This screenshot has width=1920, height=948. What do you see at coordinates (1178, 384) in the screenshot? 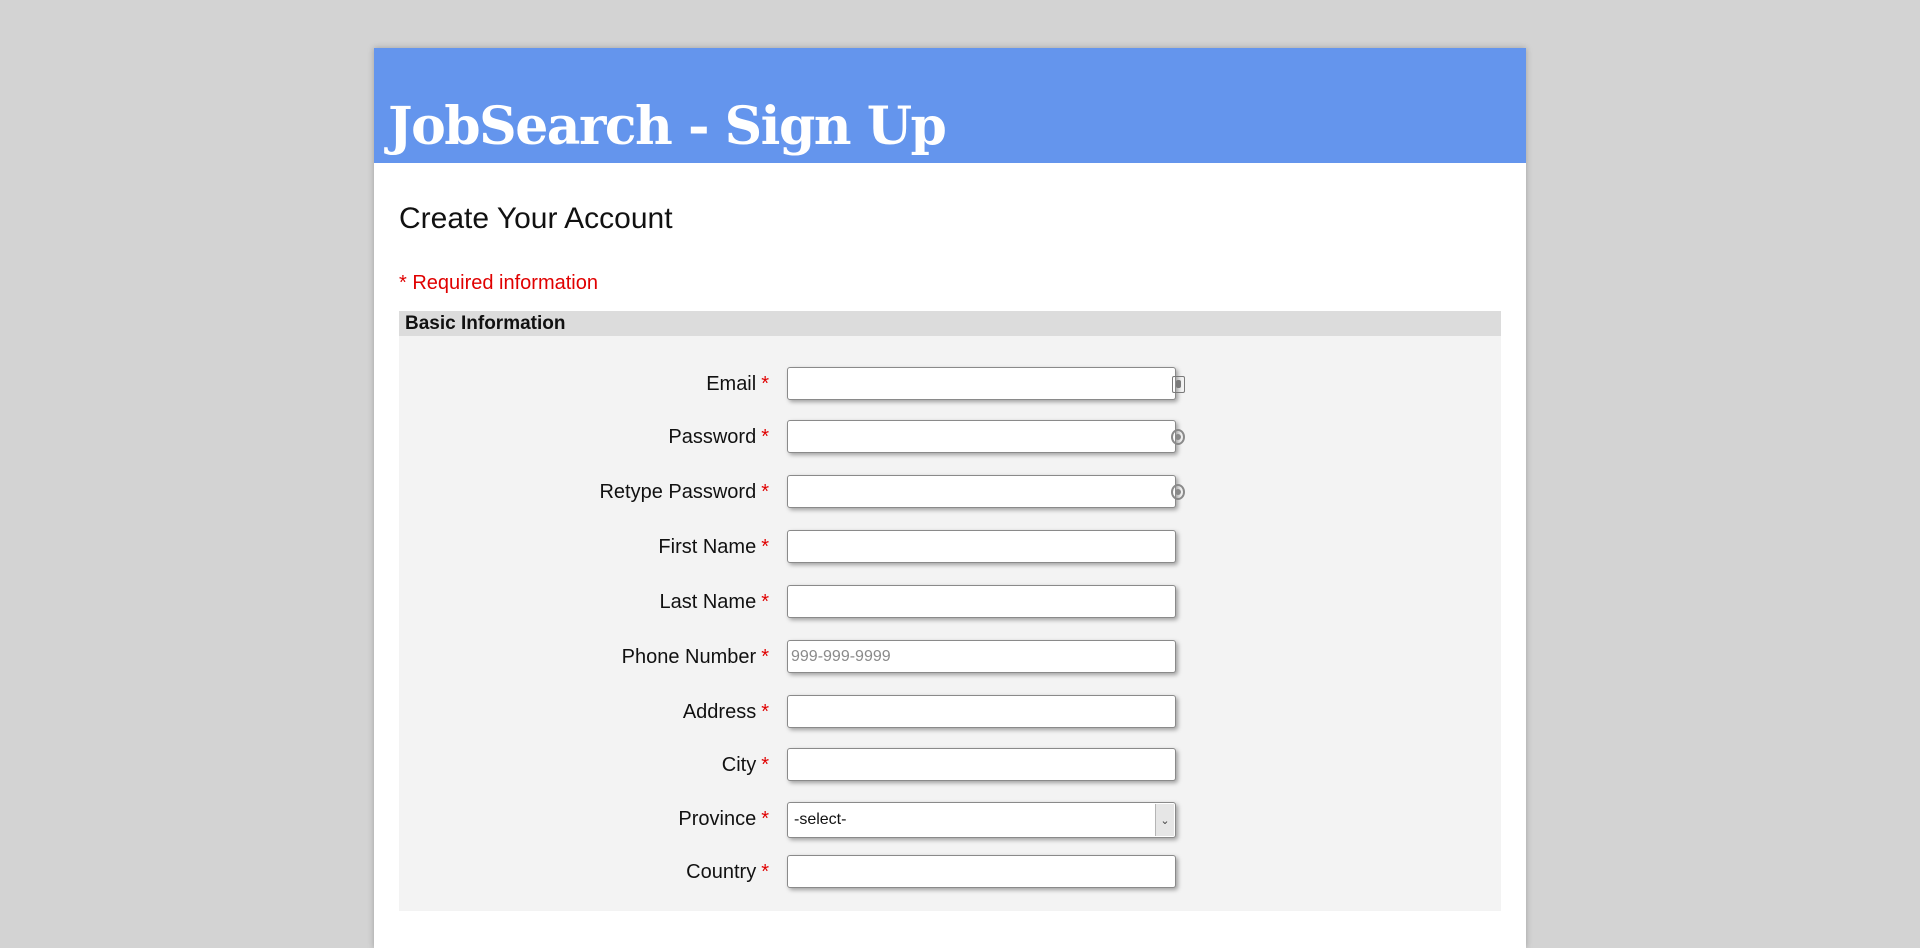
I see `contact-card-icon` at bounding box center [1178, 384].